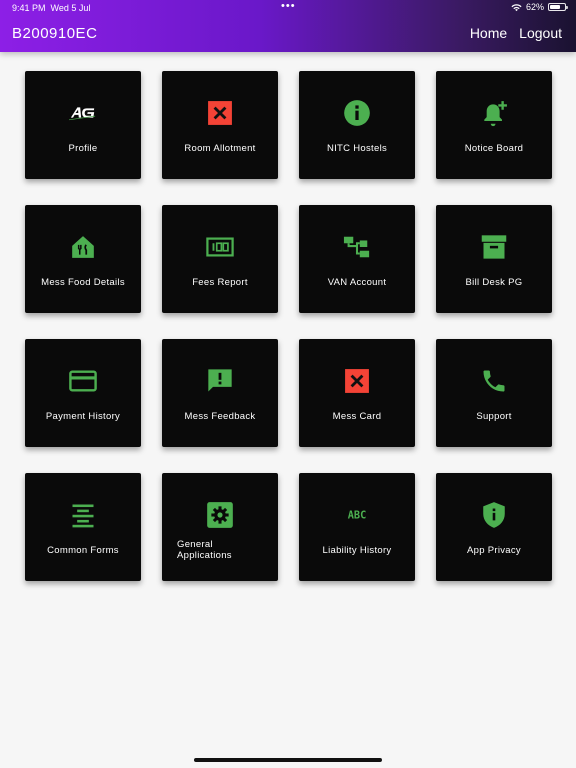 This screenshot has height=768, width=576. I want to click on home-link: Home, so click(488, 33).